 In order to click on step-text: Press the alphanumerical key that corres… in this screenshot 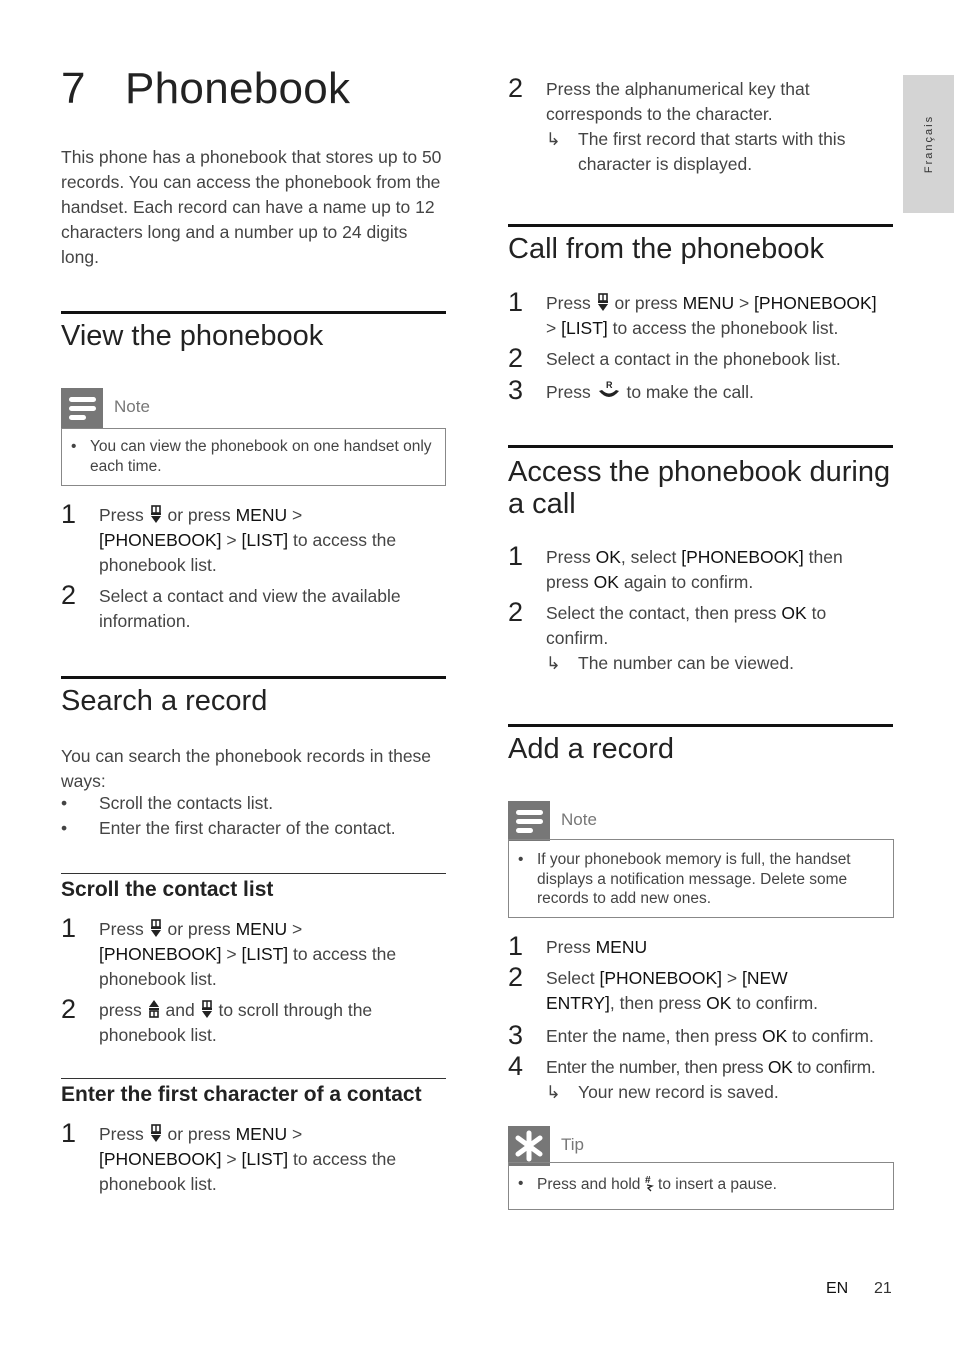, I will do `click(678, 101)`.